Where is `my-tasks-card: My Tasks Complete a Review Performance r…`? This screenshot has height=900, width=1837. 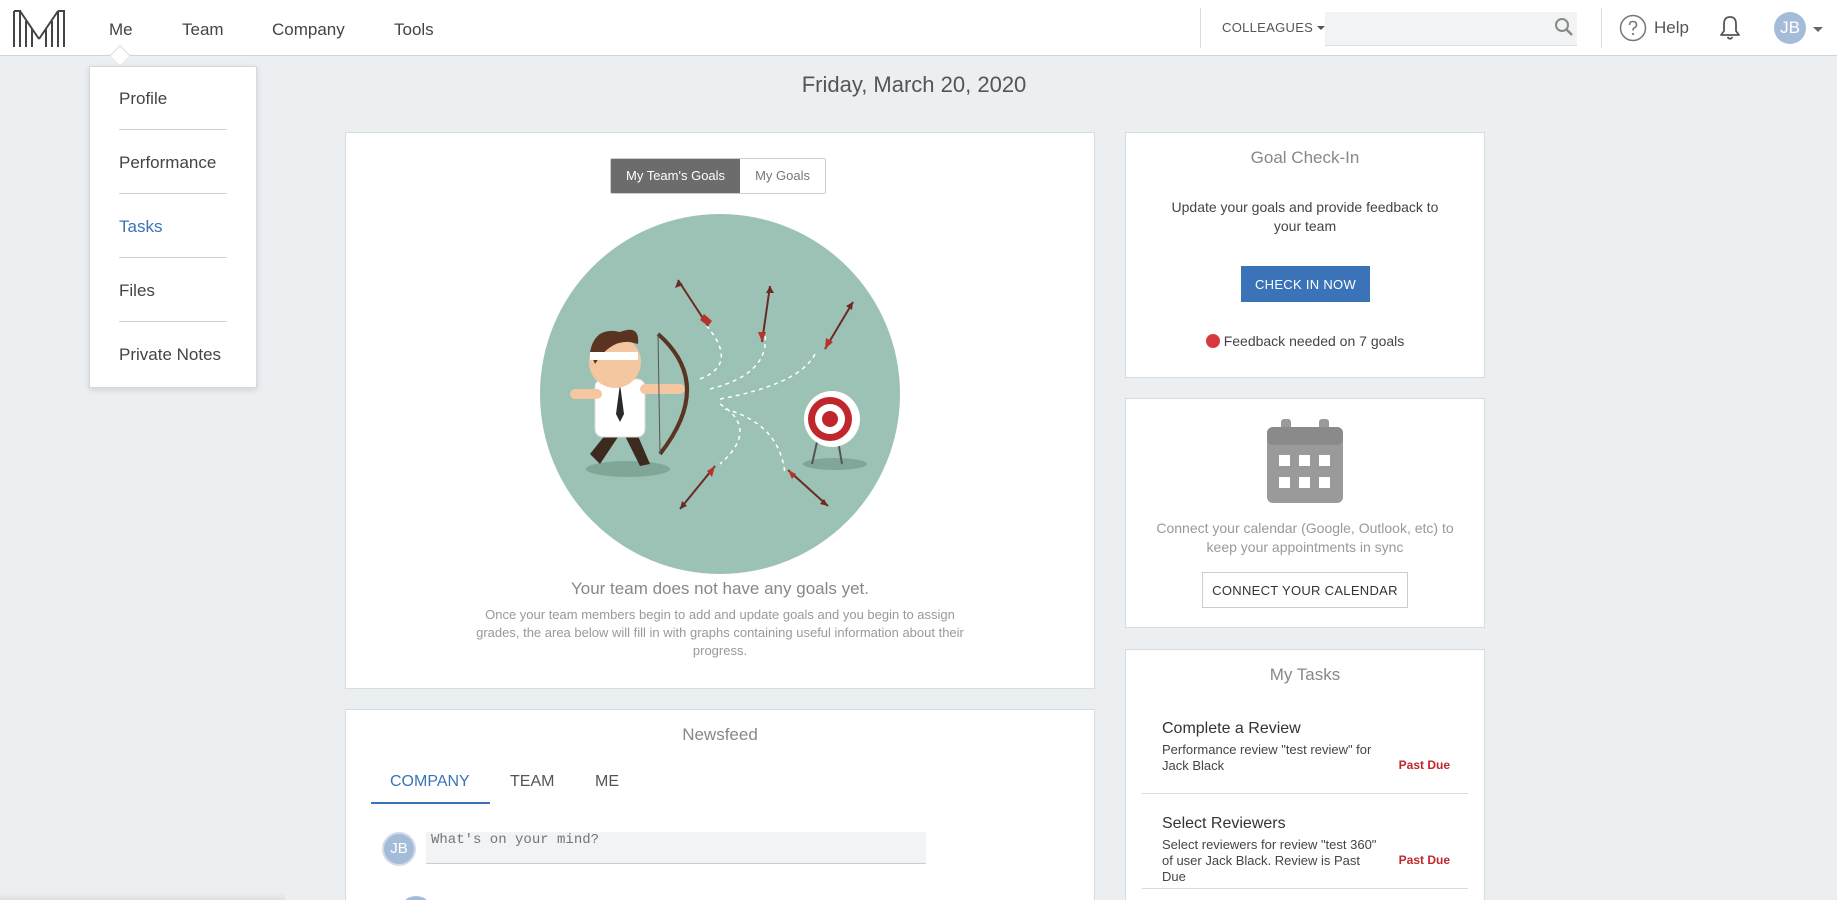
my-tasks-card: My Tasks Complete a Review Performance r… is located at coordinates (1305, 774).